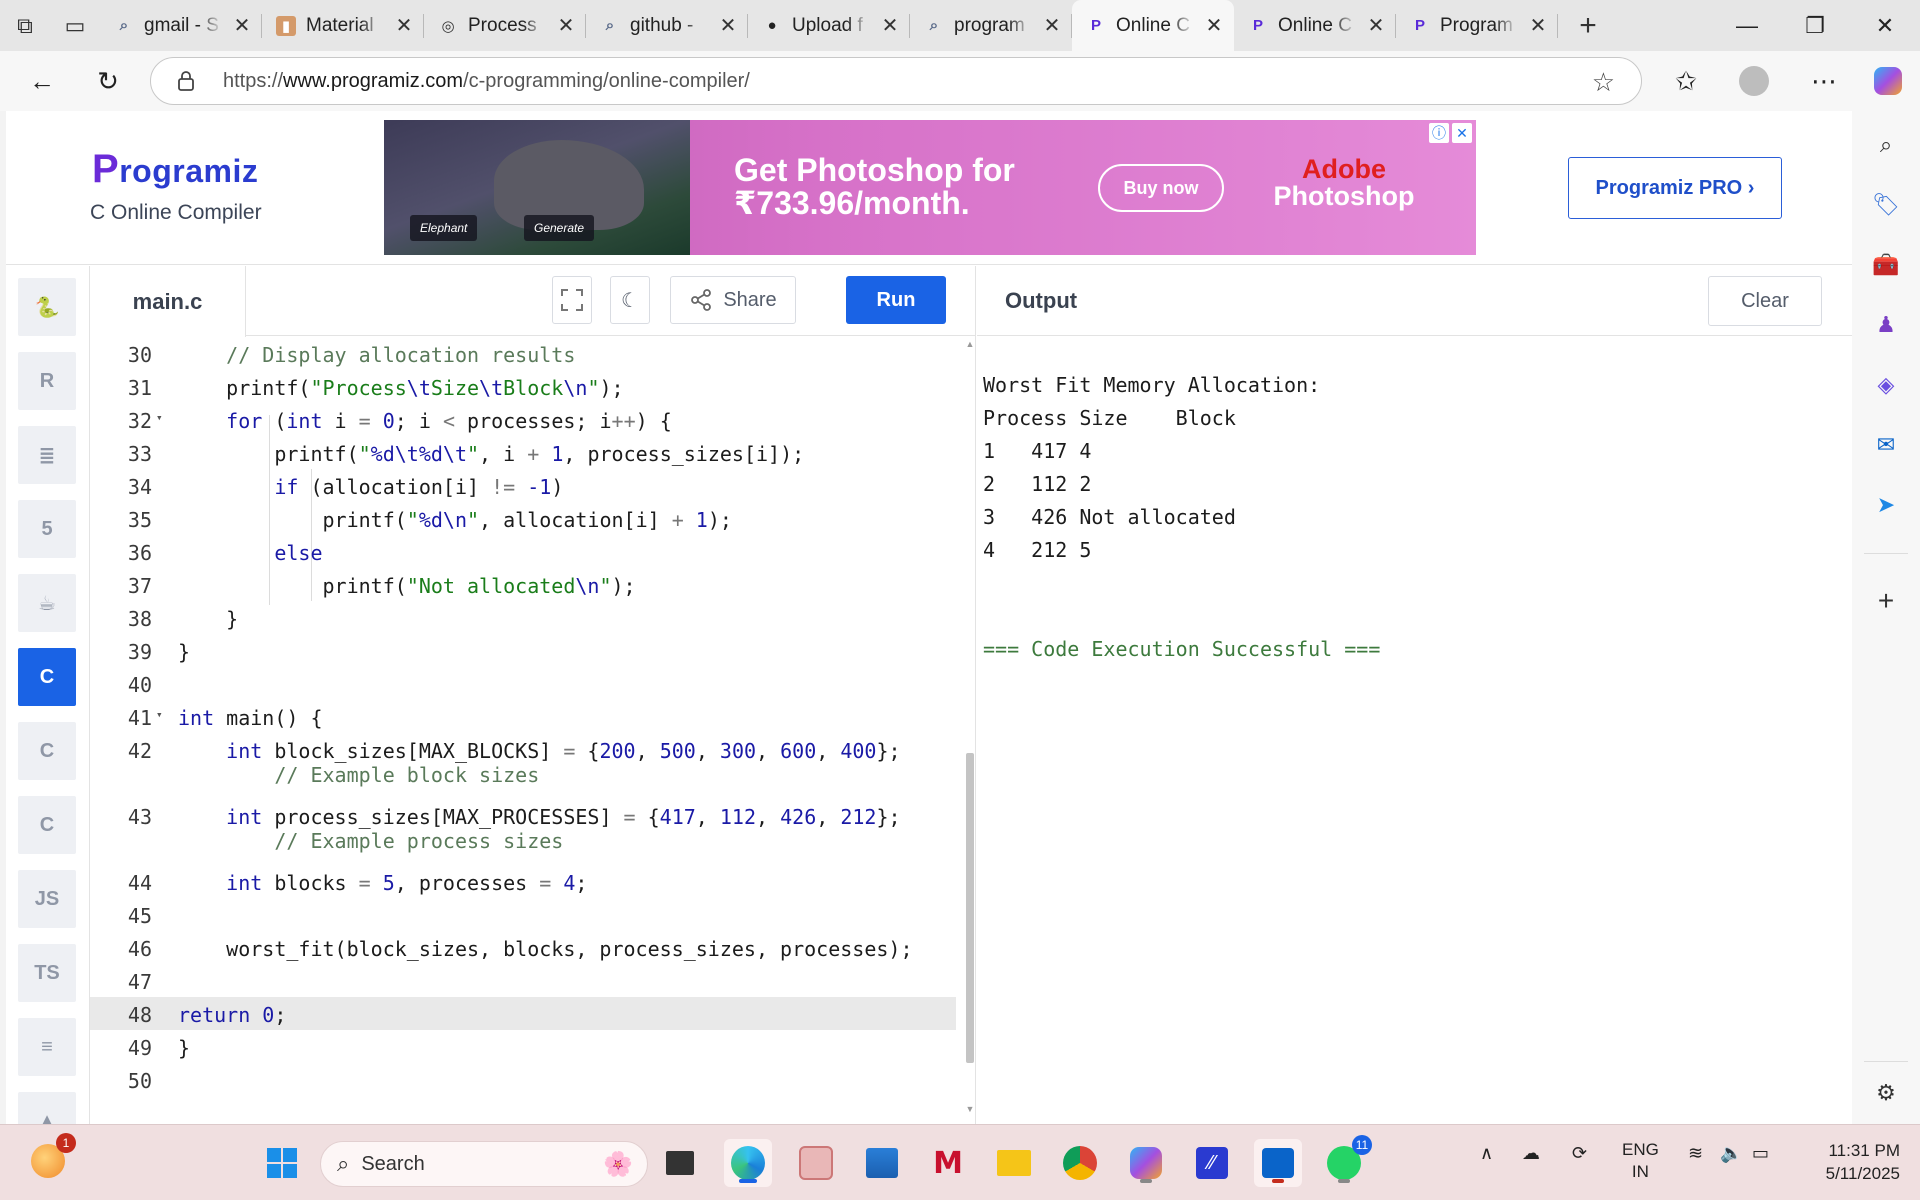 This screenshot has height=1200, width=1920. What do you see at coordinates (1731, 1153) in the screenshot?
I see `volume-icon: 🔈` at bounding box center [1731, 1153].